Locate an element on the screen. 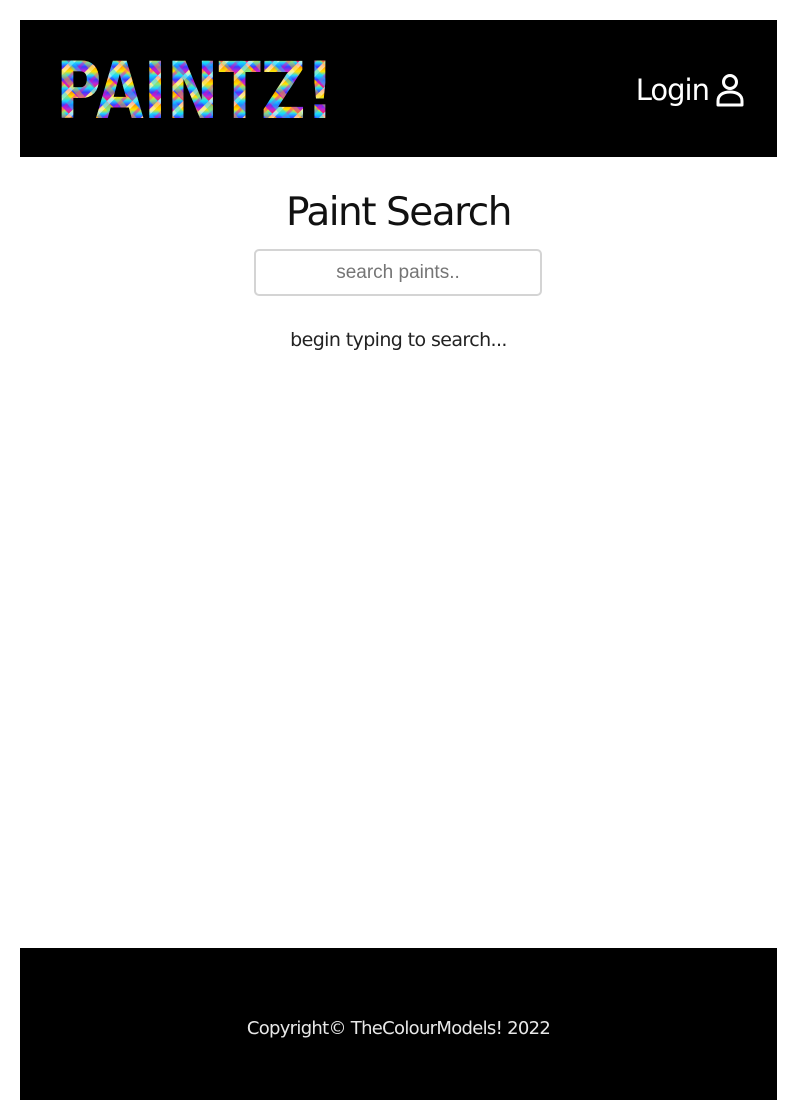 This screenshot has width=797, height=1120. logo-text-overlay: PAINTZ! is located at coordinates (195, 88).